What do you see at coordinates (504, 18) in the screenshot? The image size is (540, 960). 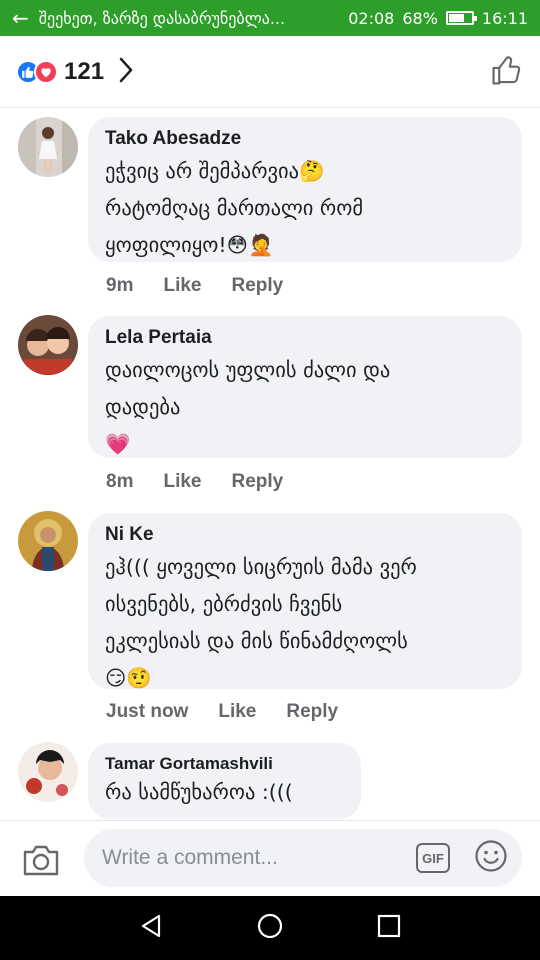 I see `clock: 16:11` at bounding box center [504, 18].